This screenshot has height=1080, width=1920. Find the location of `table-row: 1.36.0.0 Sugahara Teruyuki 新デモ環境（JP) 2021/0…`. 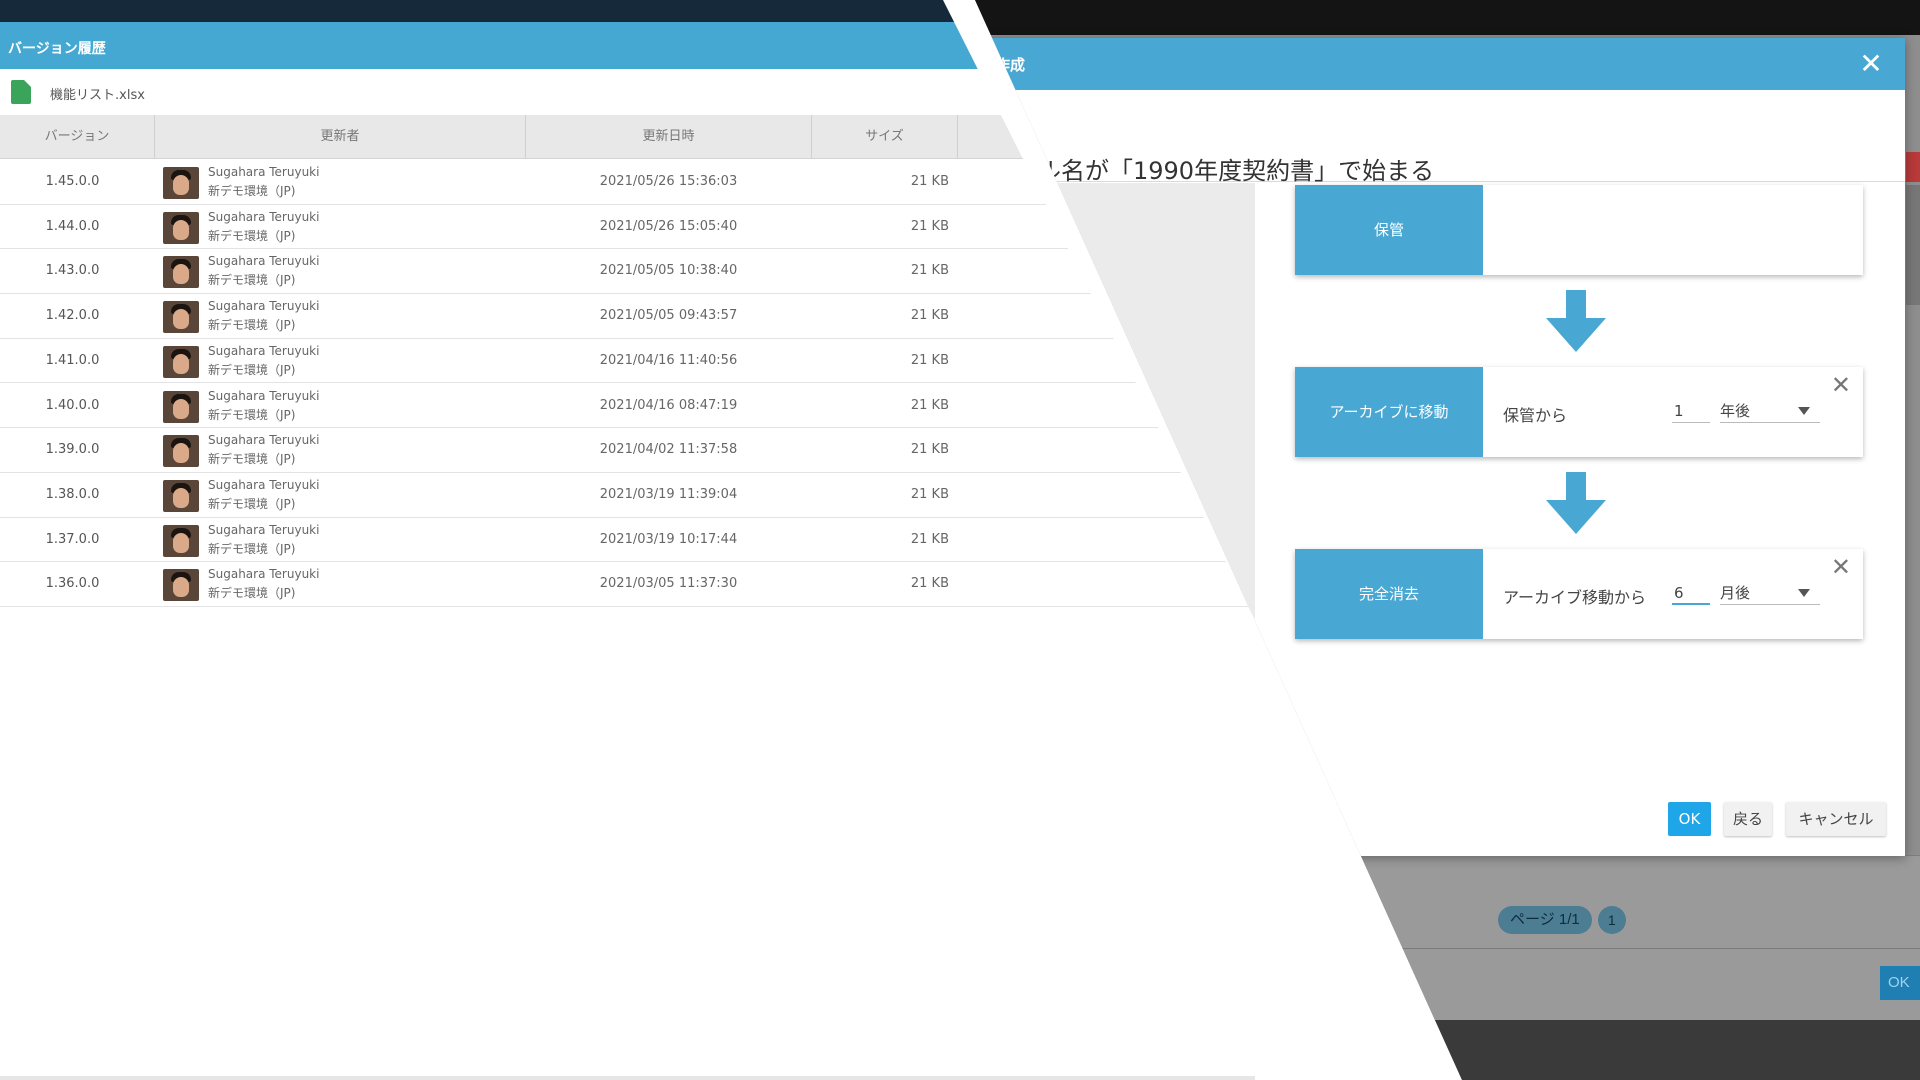

table-row: 1.36.0.0 Sugahara Teruyuki 新デモ環境（JP) 2021/0… is located at coordinates (627, 584).